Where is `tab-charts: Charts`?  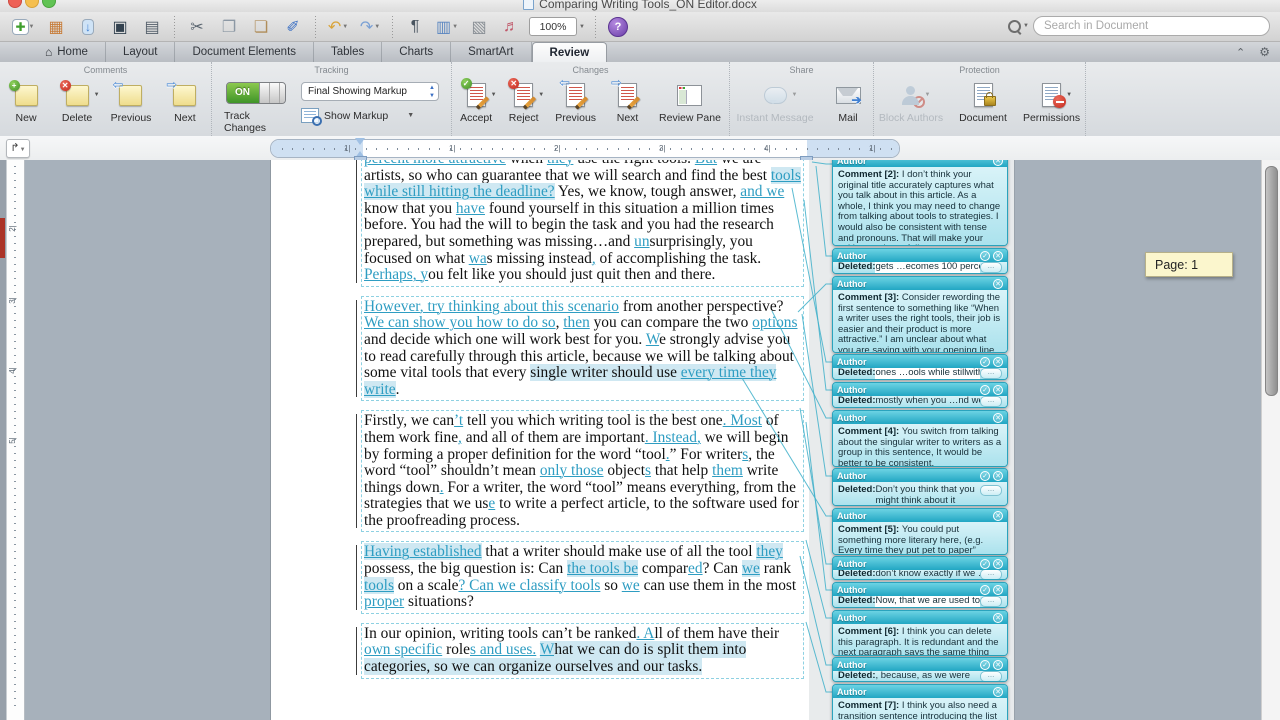
tab-charts: Charts is located at coordinates (417, 52).